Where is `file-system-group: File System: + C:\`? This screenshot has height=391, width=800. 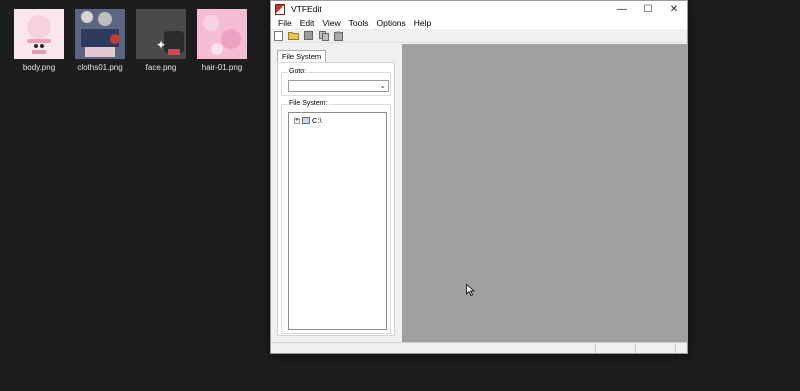 file-system-group: File System: + C:\ is located at coordinates (336, 217).